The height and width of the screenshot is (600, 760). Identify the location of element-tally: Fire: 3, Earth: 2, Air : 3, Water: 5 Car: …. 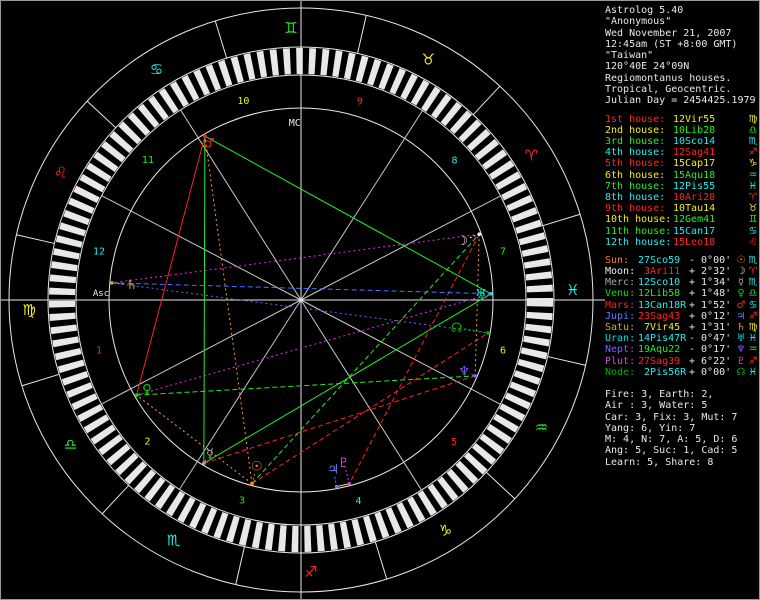
(682, 428).